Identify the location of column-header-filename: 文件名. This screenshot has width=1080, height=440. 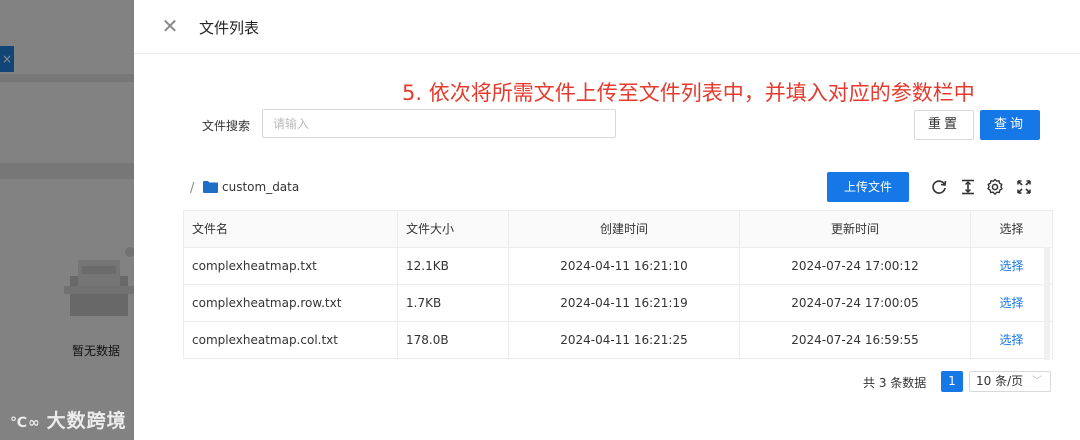
(291, 229).